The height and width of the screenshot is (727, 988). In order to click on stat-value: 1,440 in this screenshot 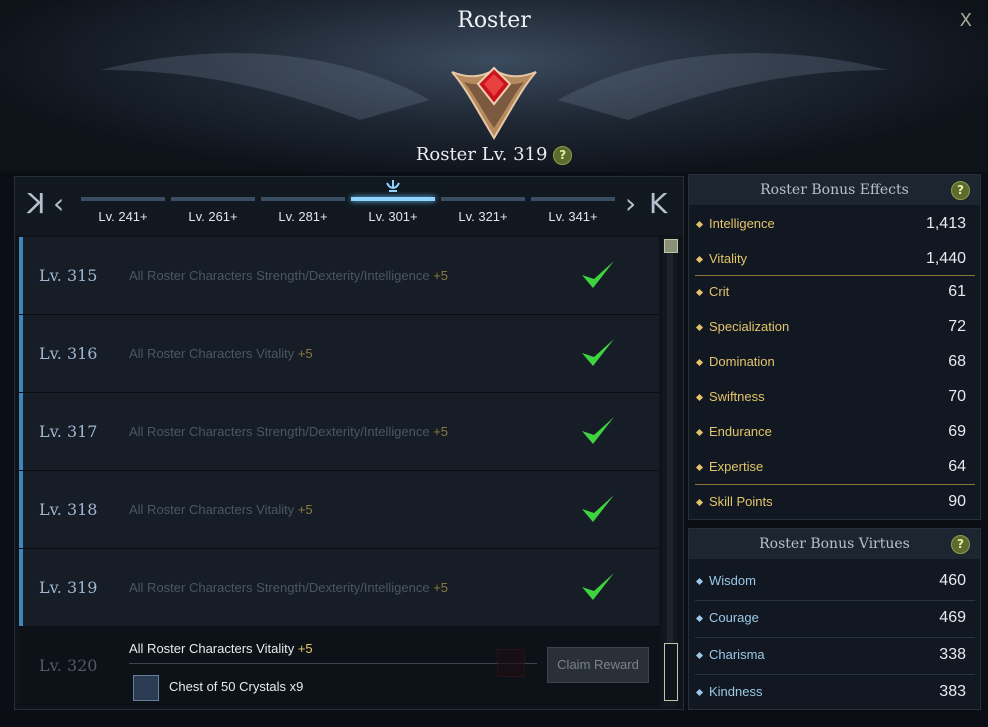, I will do `click(945, 258)`.